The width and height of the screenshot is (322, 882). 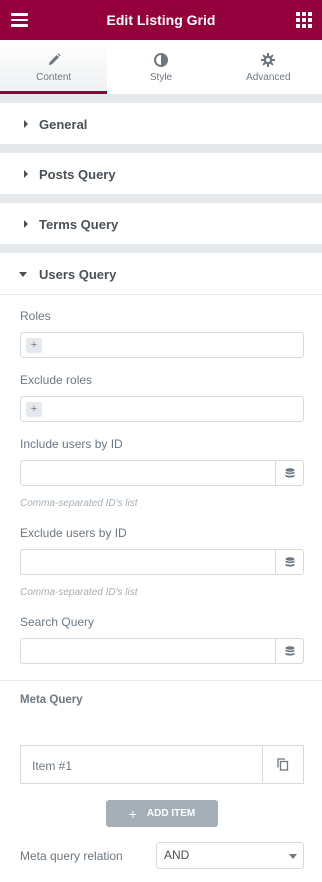 What do you see at coordinates (71, 856) in the screenshot?
I see `meta-relation-label: Meta query relation` at bounding box center [71, 856].